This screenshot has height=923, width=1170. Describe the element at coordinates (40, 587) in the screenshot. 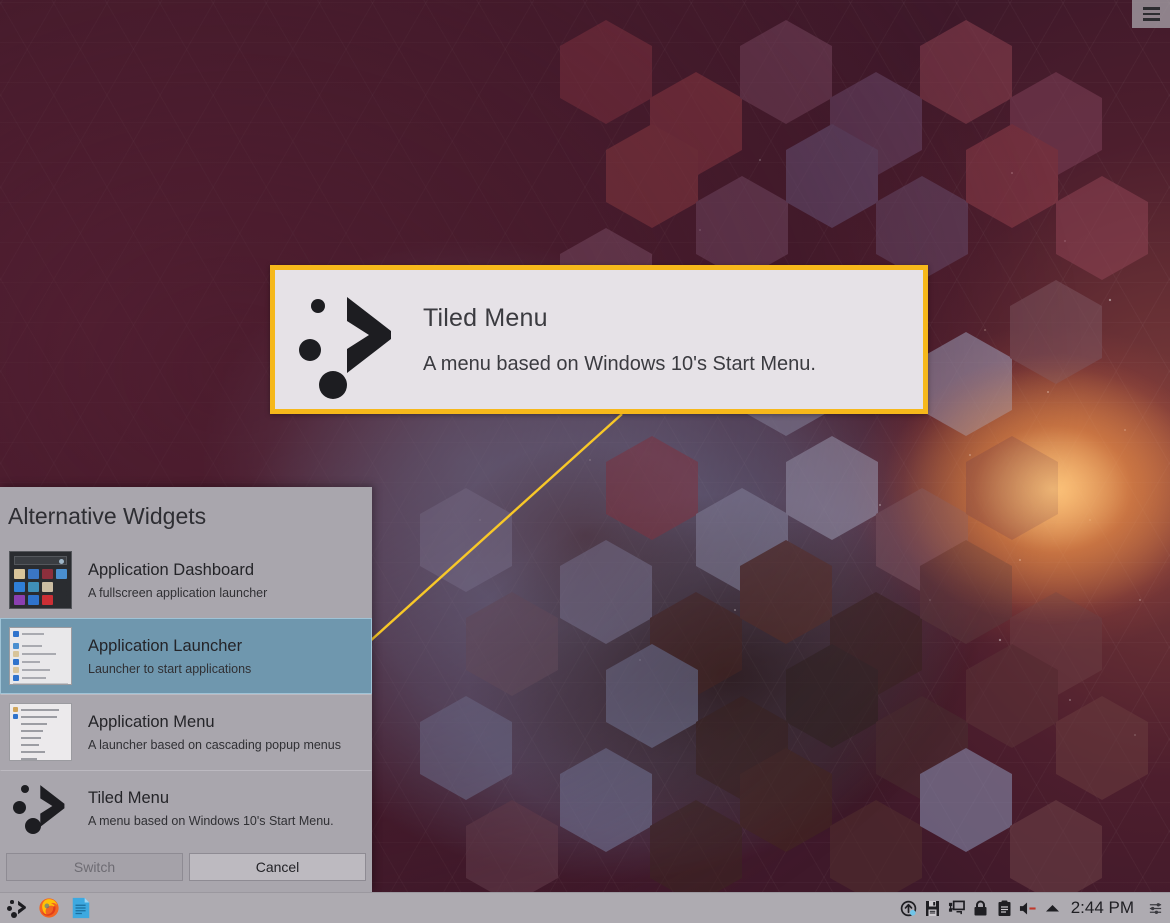

I see `thumbnail-icon-grid` at that location.